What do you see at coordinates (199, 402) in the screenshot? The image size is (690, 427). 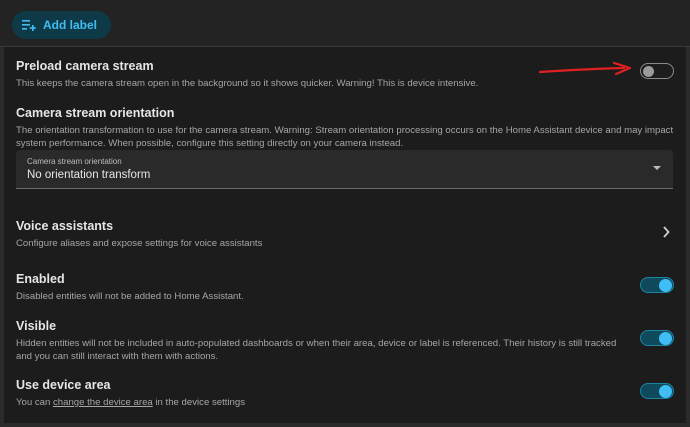 I see `device-area-suffix: in the device settings` at bounding box center [199, 402].